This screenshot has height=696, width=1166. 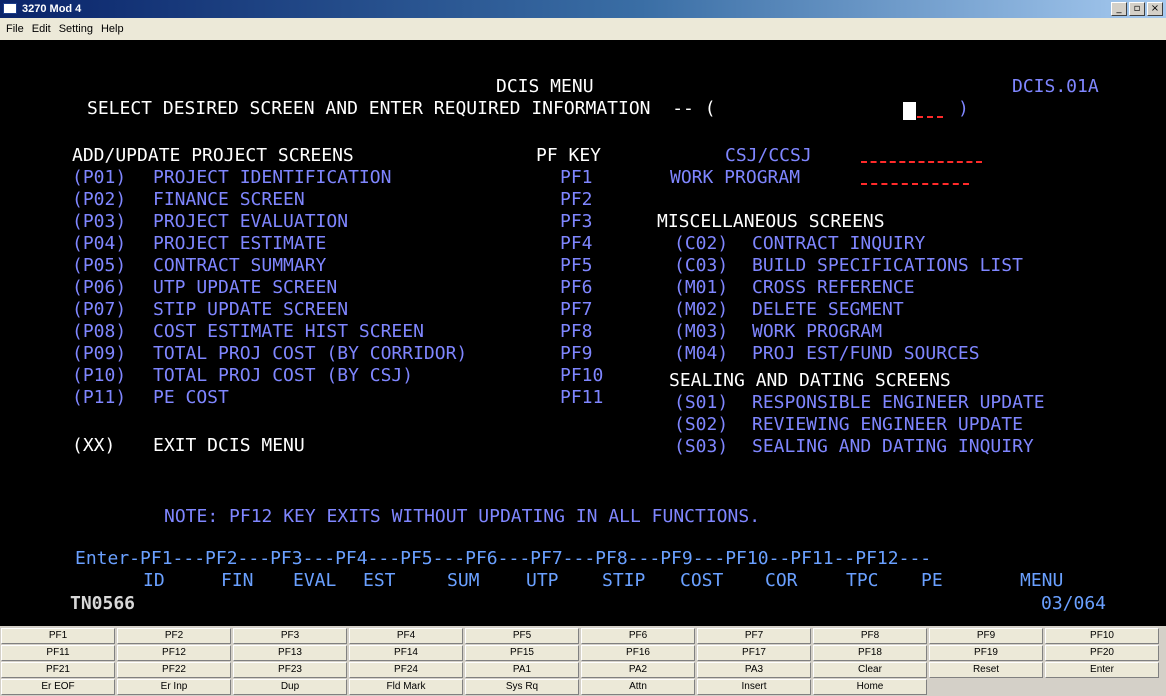 What do you see at coordinates (898, 403) in the screenshot?
I see `sealing-screen-name: RESPONSIBLE ENGINEER UPDATE` at bounding box center [898, 403].